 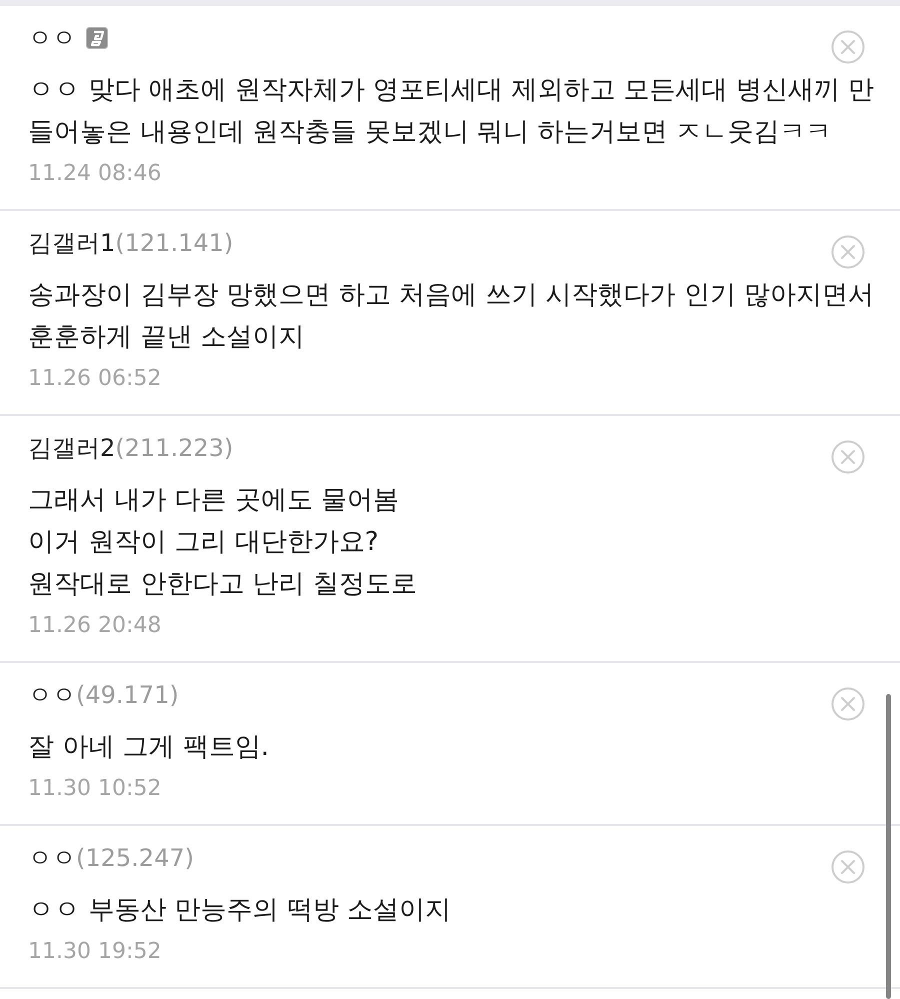 What do you see at coordinates (452, 111) in the screenshot?
I see `comment-text: ㅇㅇ 맞다 애초에 원작자체가 영포티세대 제외하고 모든세대 병신새끼 만들어놓은 내용인데 원작충들 못보겠니 뭐니 하는거보면 ㅈㄴ웃김ㅋㅋ` at bounding box center [452, 111].